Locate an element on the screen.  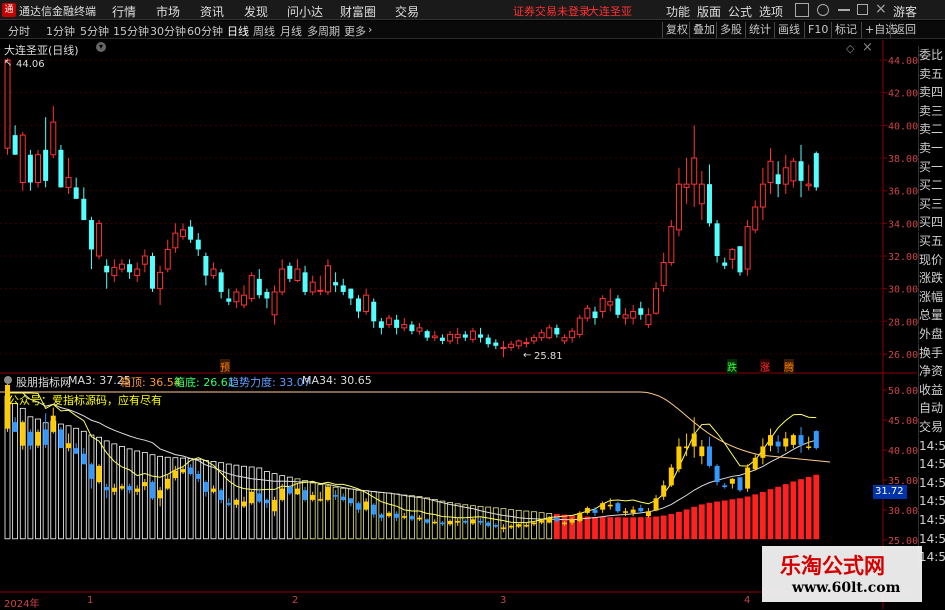
quote-tab-18: 收益 is located at coordinates (931, 389).